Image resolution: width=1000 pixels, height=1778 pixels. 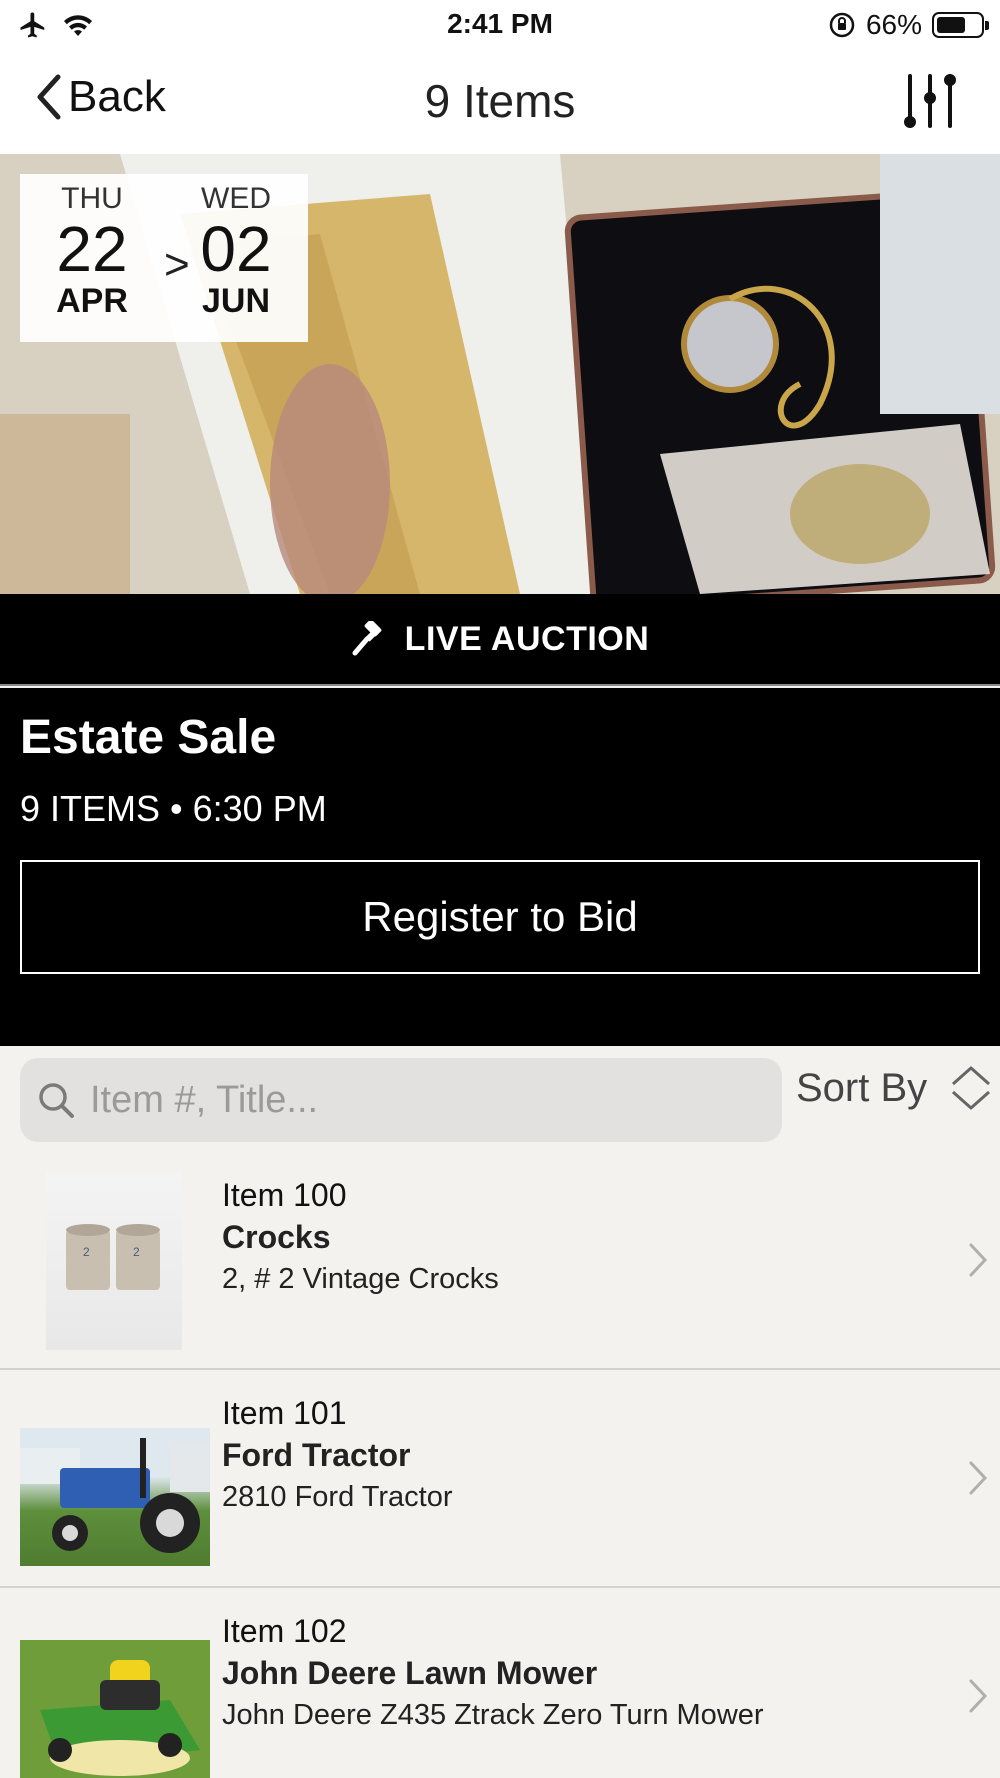 What do you see at coordinates (500, 1479) in the screenshot?
I see `list-item: Item 101 Ford Tractor 2810 Ford Tractor` at bounding box center [500, 1479].